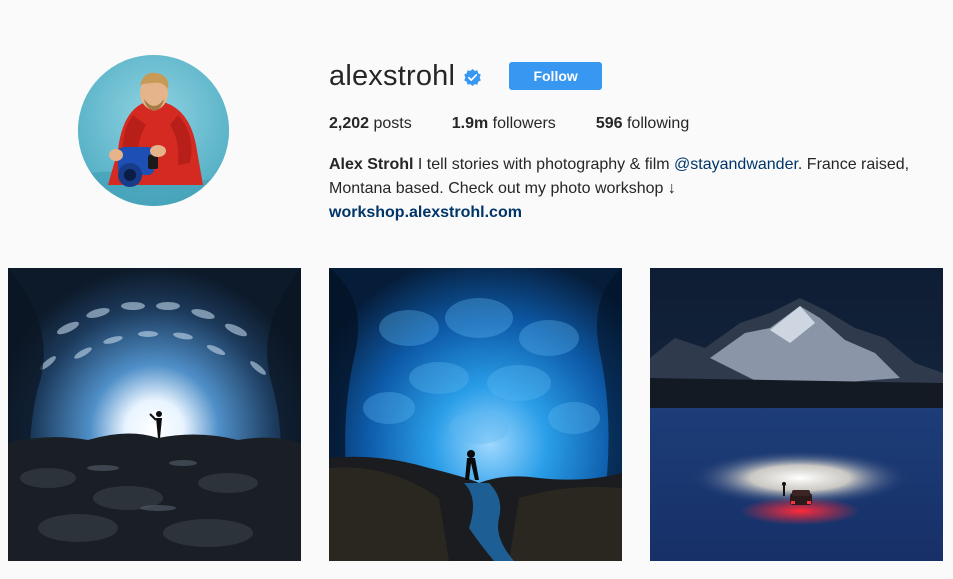 This screenshot has height=579, width=953. I want to click on bio-text-1: I tell stories with photography & film, so click(544, 164).